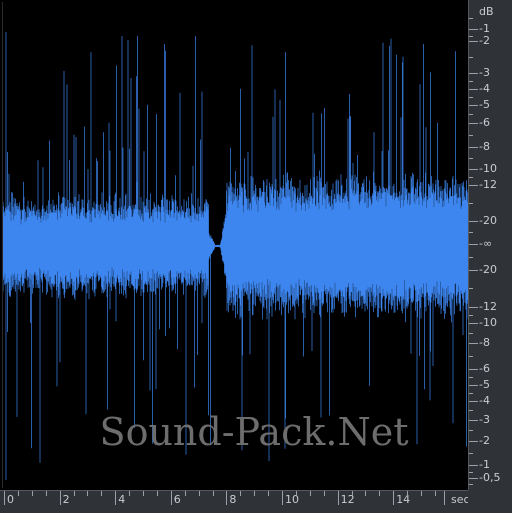 Image resolution: width=512 pixels, height=513 pixels. What do you see at coordinates (488, 306) in the screenshot?
I see `db-tick-label: -12` at bounding box center [488, 306].